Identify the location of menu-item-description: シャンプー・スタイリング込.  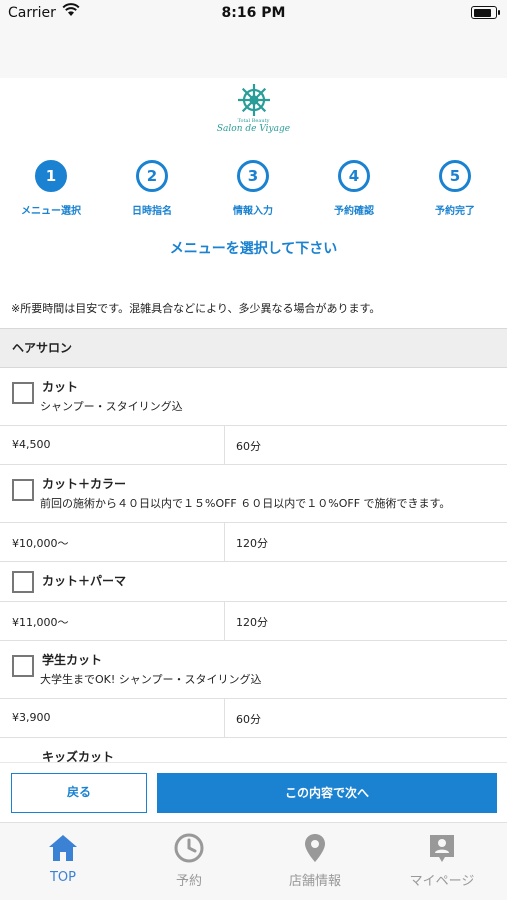
(111, 406).